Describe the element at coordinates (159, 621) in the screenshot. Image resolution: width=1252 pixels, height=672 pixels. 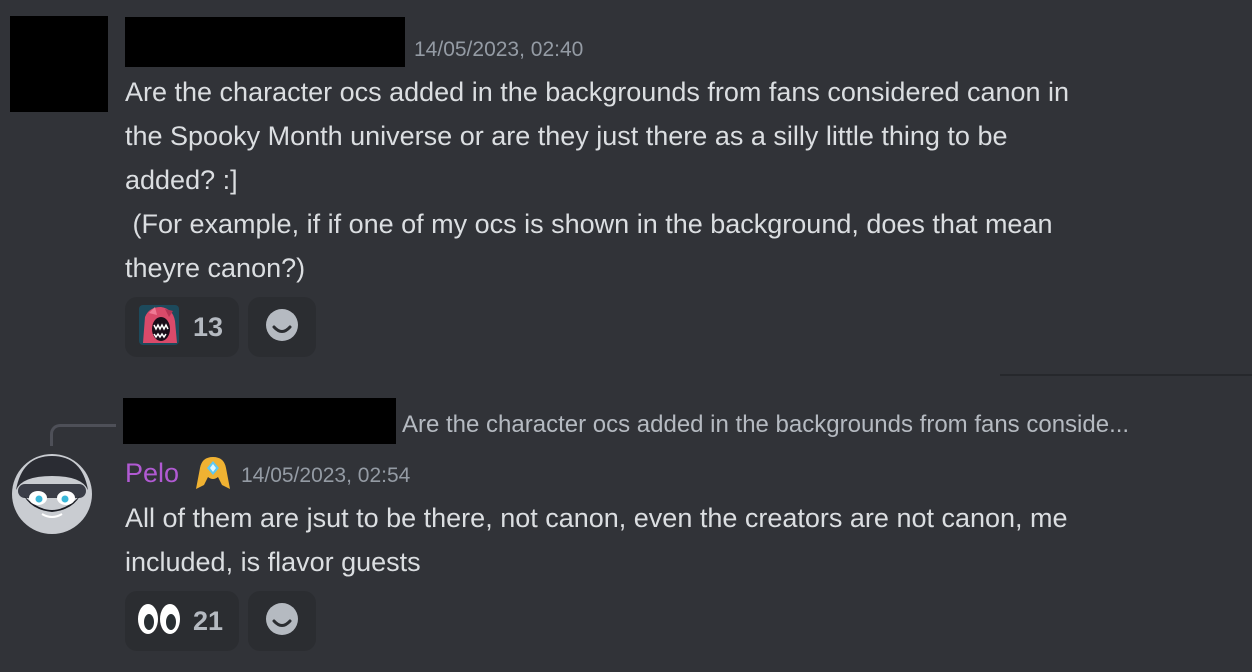
I see `eyes-emoji-icon` at that location.